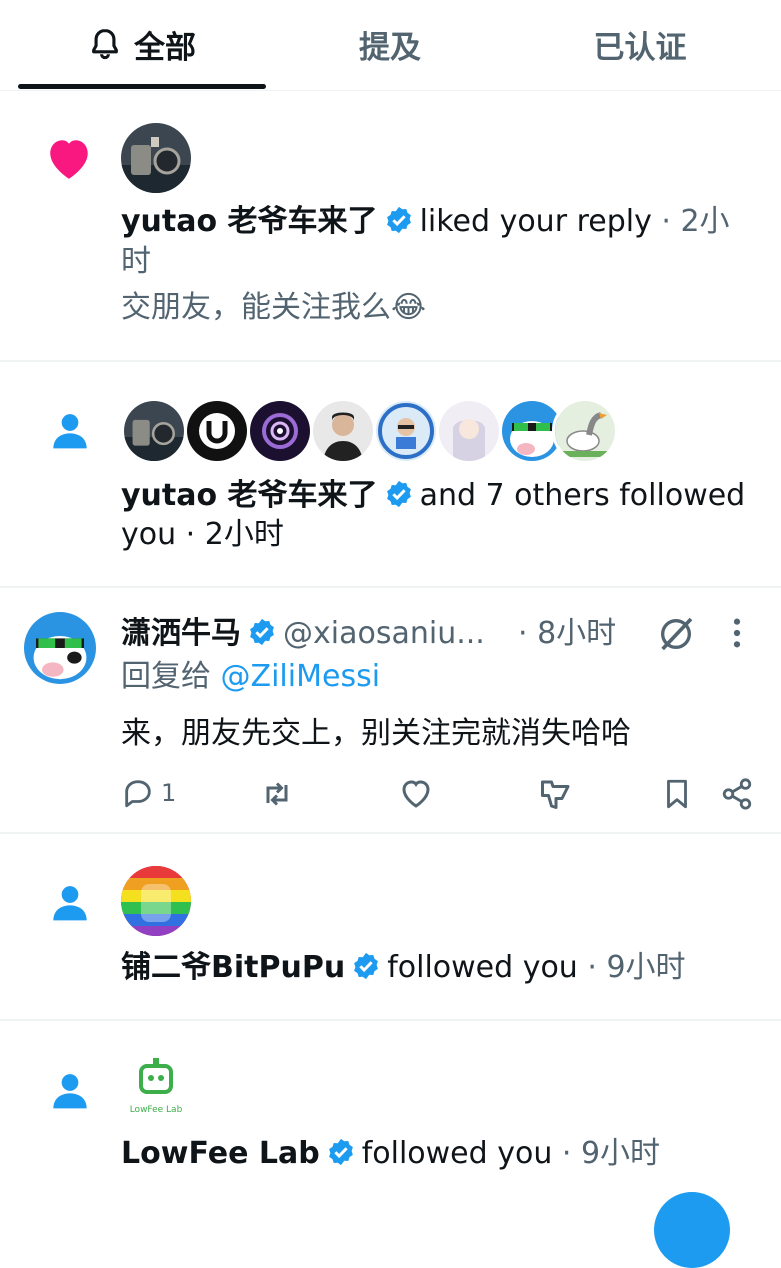  What do you see at coordinates (166, 676) in the screenshot?
I see `replying-to-label: 回复给` at bounding box center [166, 676].